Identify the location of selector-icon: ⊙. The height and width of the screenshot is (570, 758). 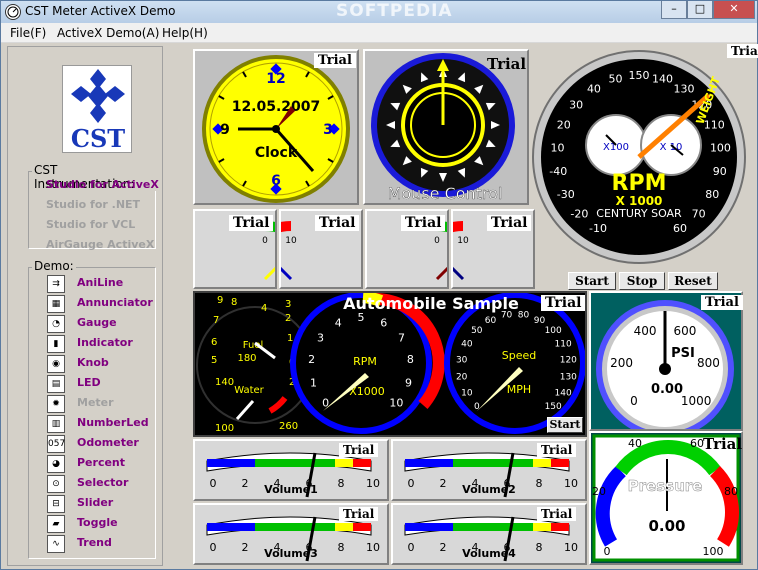
(56, 484).